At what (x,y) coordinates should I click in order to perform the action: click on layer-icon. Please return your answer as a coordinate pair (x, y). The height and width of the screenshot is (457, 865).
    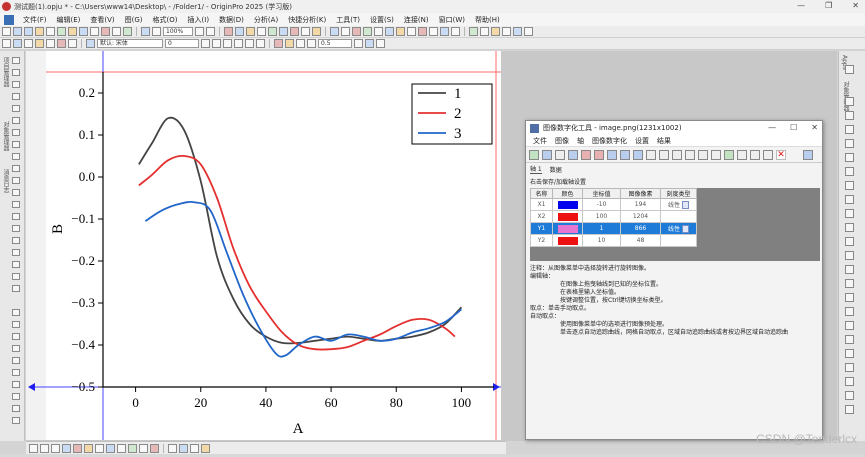
    Looking at the image, I should click on (16, 288).